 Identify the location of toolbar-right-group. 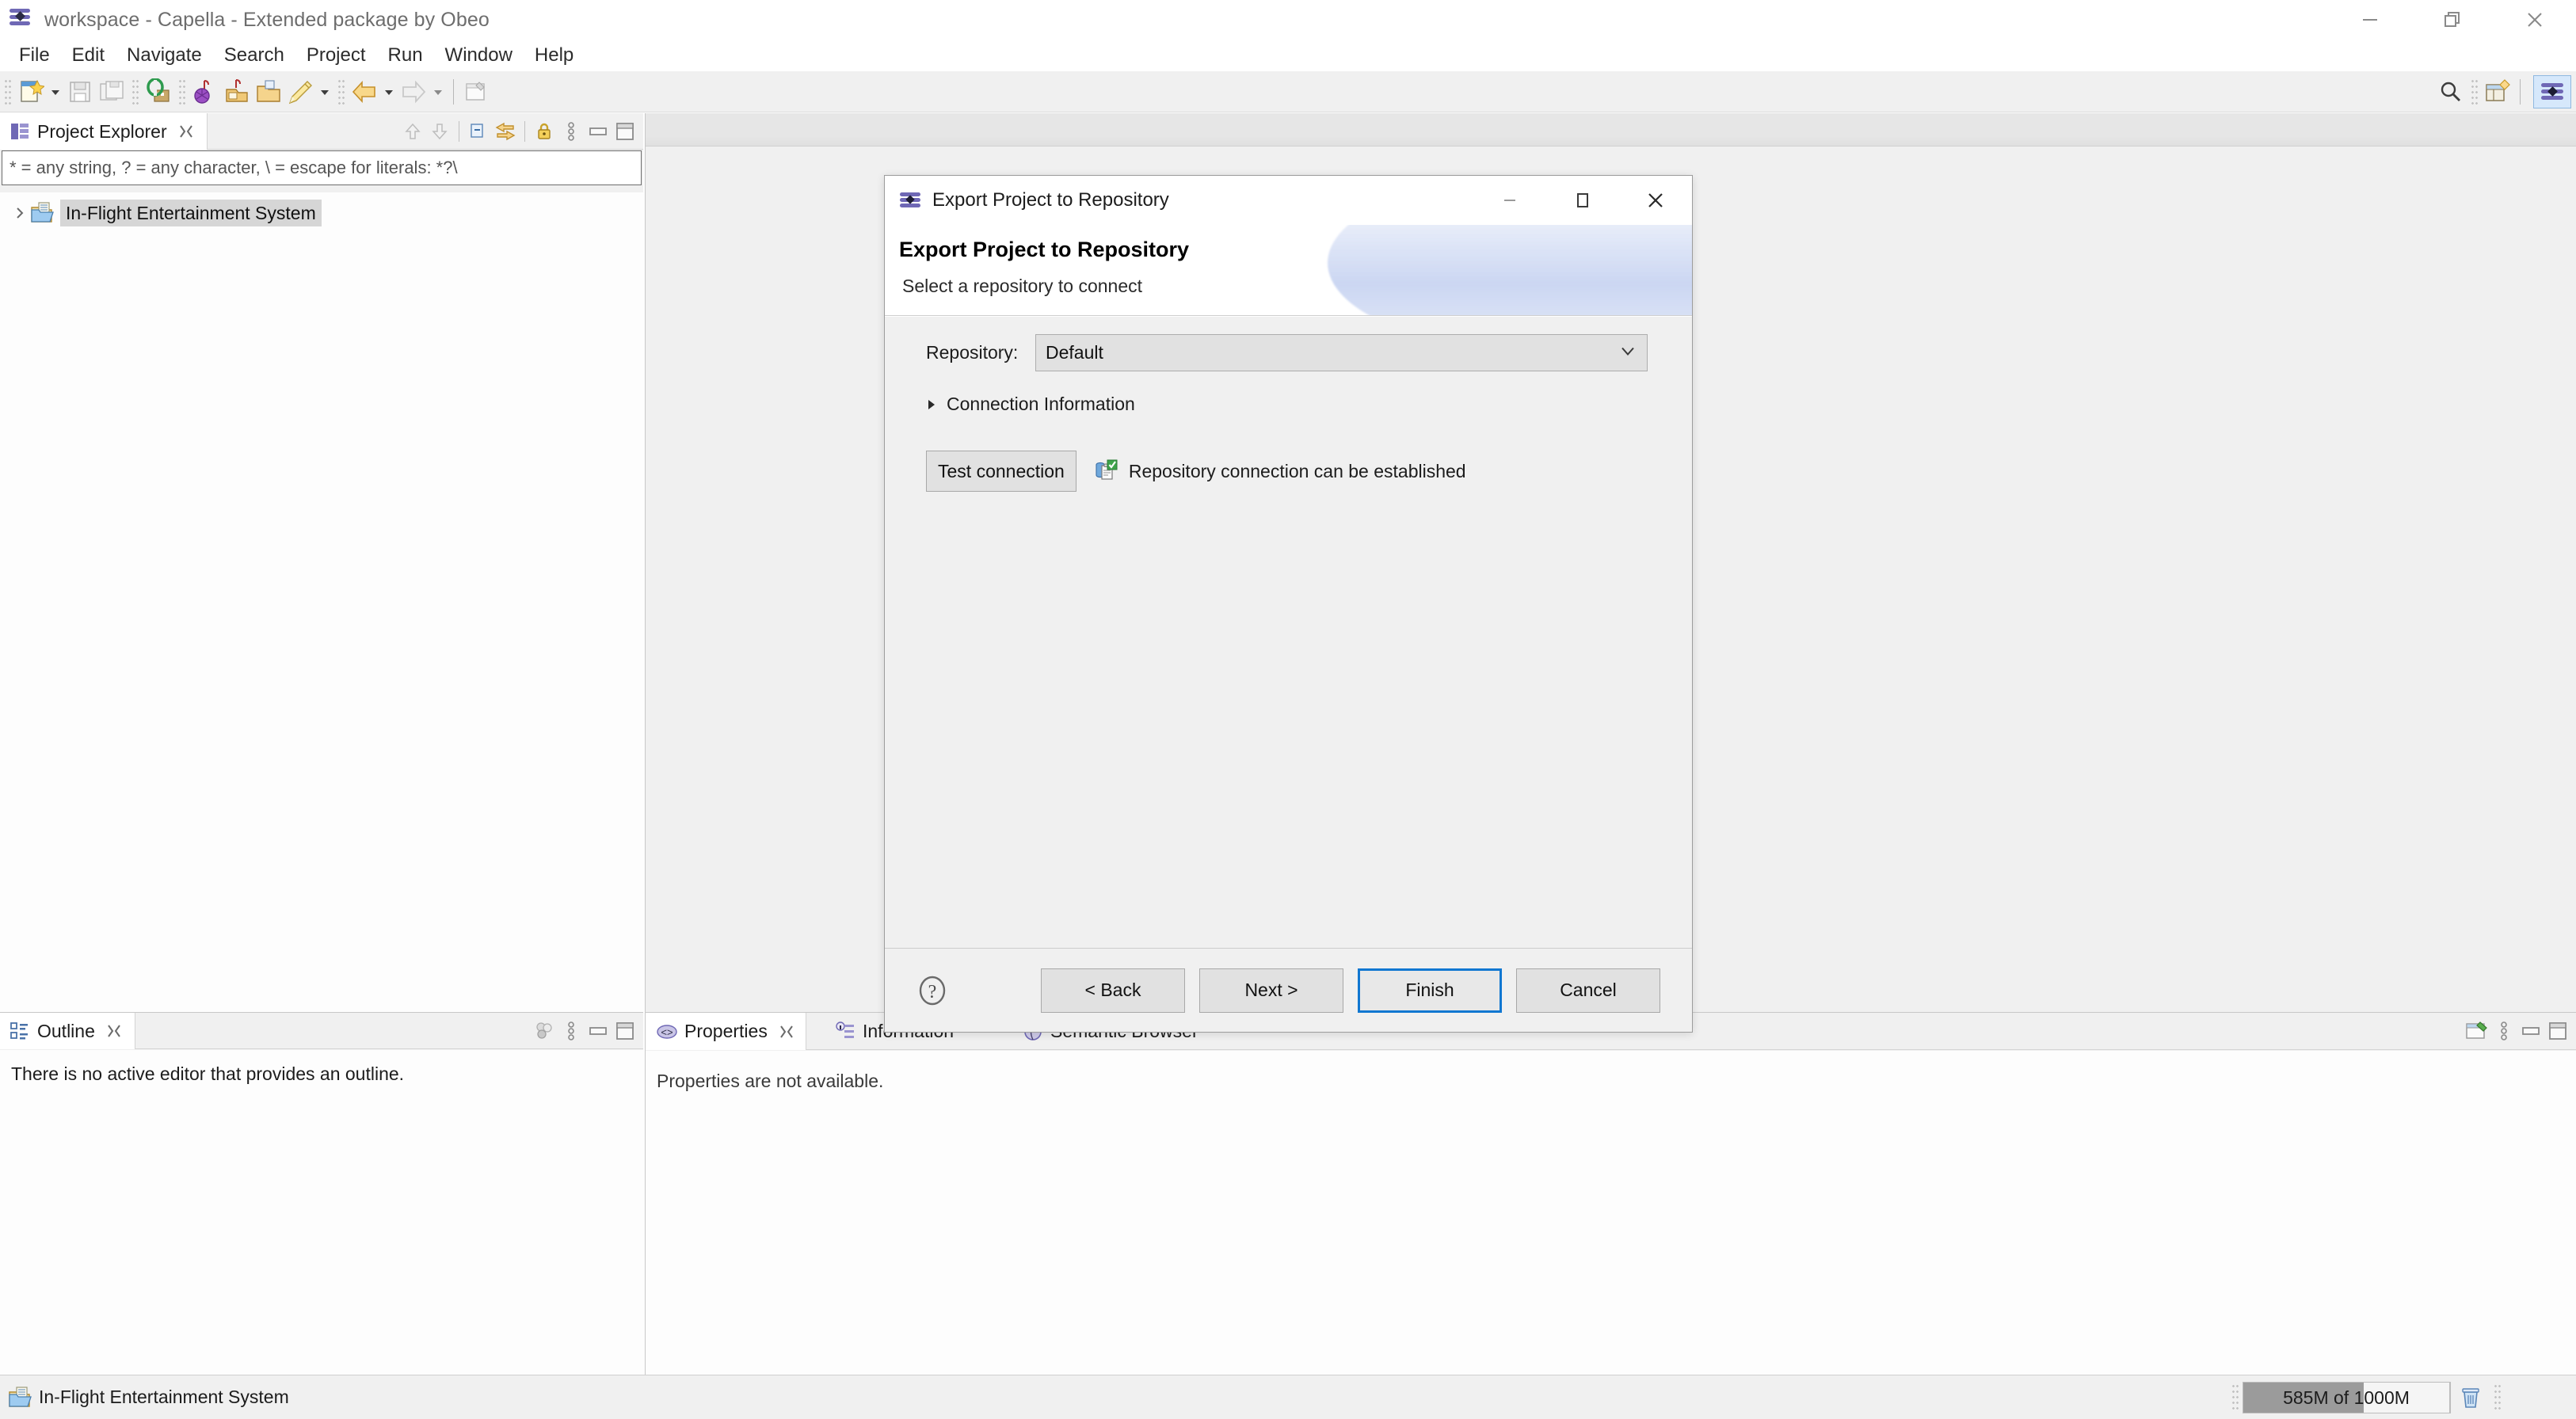
(2503, 91).